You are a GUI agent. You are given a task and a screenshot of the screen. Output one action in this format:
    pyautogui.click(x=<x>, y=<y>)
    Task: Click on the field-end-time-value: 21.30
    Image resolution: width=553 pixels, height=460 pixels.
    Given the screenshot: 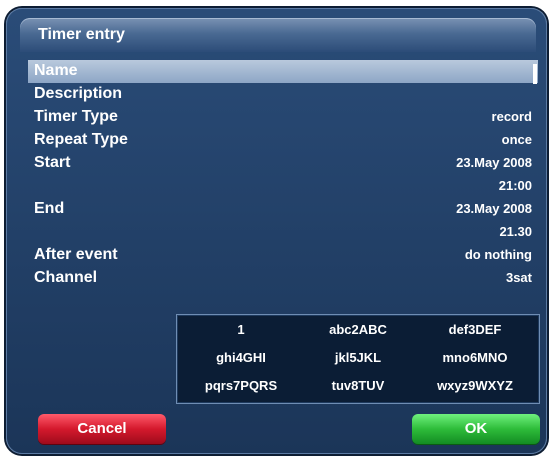 What is the action you would take?
    pyautogui.click(x=515, y=231)
    